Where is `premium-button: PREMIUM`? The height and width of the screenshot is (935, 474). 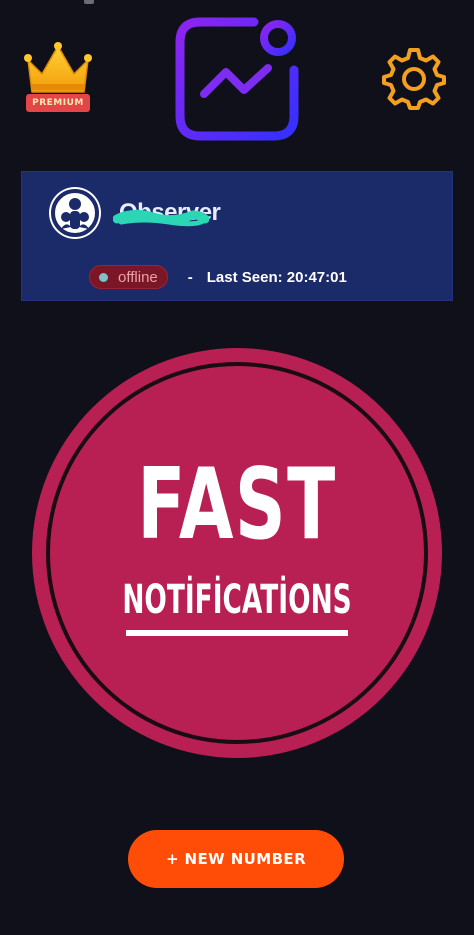 premium-button: PREMIUM is located at coordinates (58, 78).